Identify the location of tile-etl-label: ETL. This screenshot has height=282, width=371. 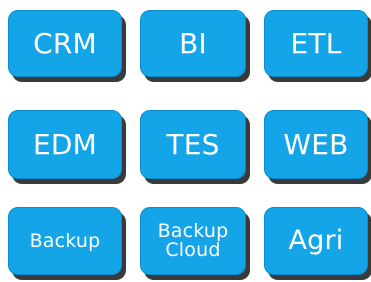
(316, 43).